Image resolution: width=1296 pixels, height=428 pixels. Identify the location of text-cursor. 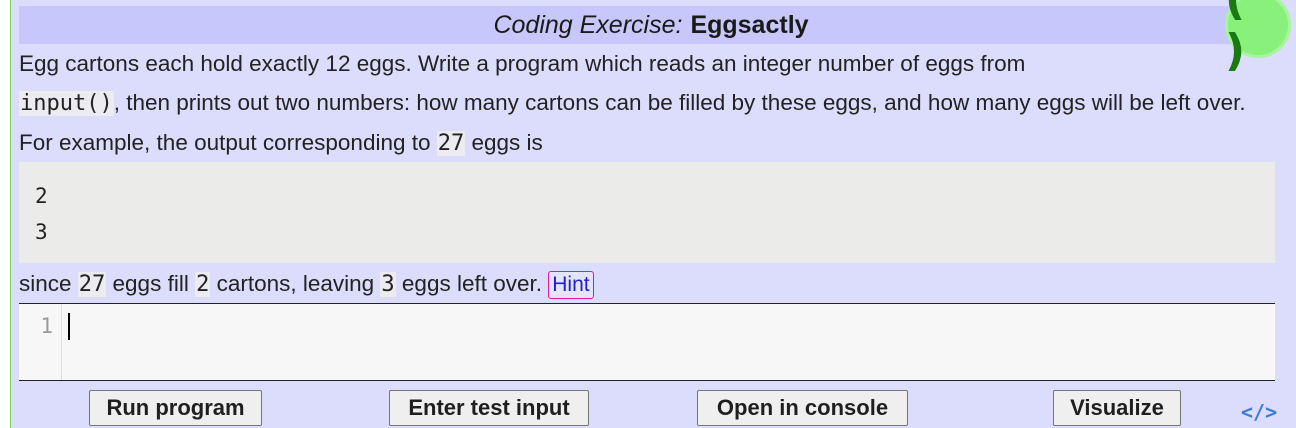
(69, 326).